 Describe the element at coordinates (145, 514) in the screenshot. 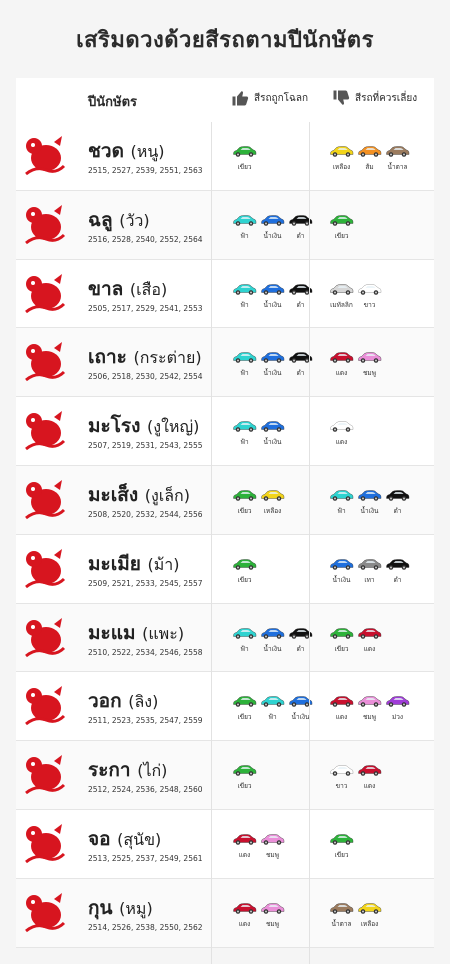

I see `zodiac-years: 2508, 2520, 2532, 2544, 2556` at that location.